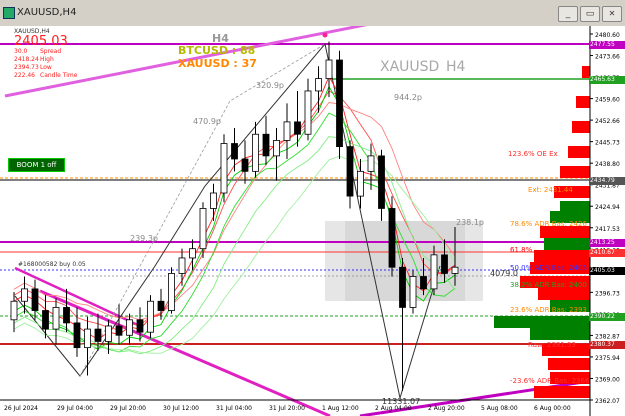 The height and width of the screenshot is (416, 625). I want to click on price-tick-label: 2362.07, so click(607, 401).